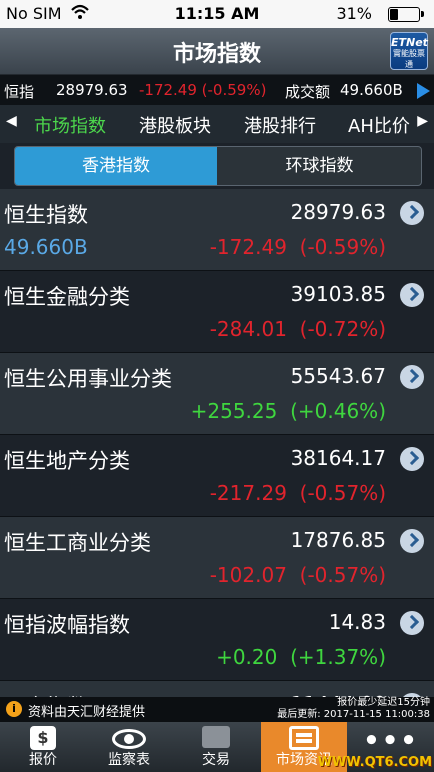 This screenshot has height=772, width=434. What do you see at coordinates (67, 625) in the screenshot?
I see `index-name: 恒指波幅指数` at bounding box center [67, 625].